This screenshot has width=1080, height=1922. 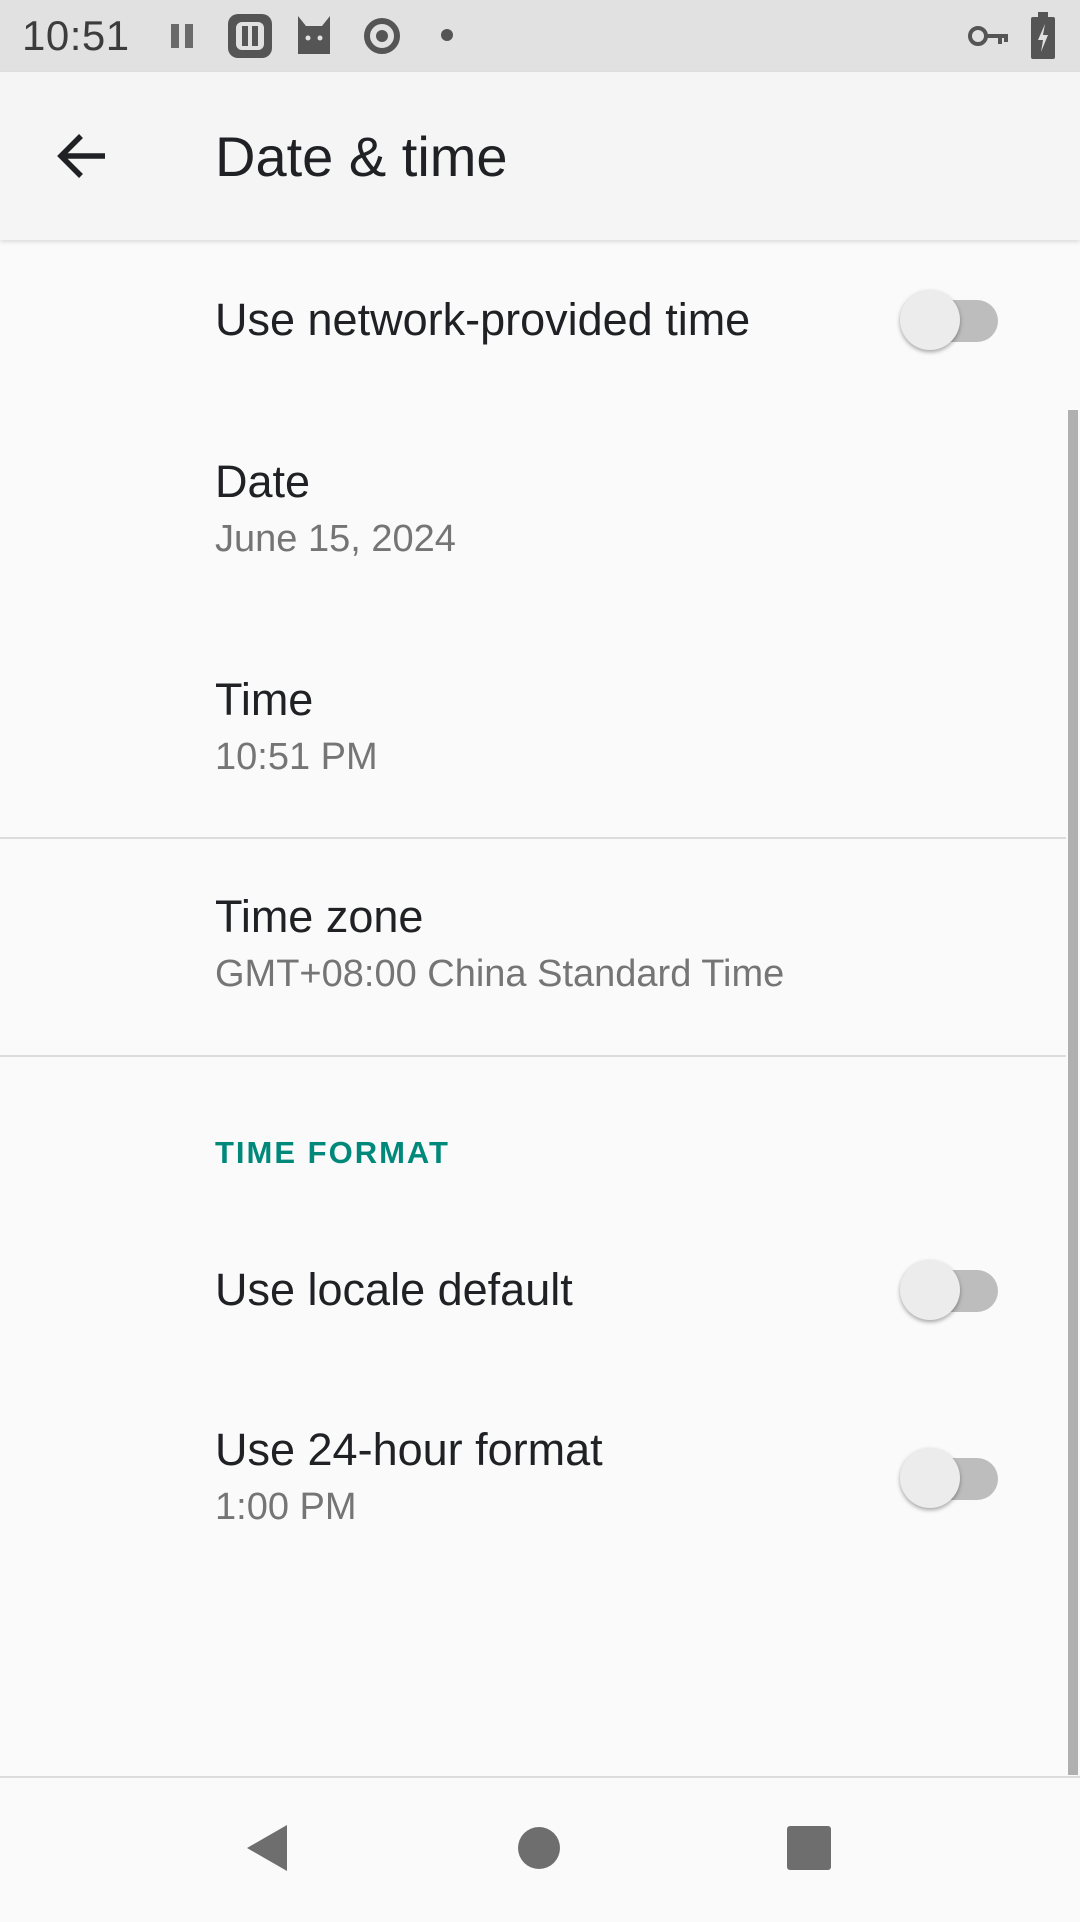 What do you see at coordinates (1043, 38) in the screenshot?
I see `battery-charging-icon` at bounding box center [1043, 38].